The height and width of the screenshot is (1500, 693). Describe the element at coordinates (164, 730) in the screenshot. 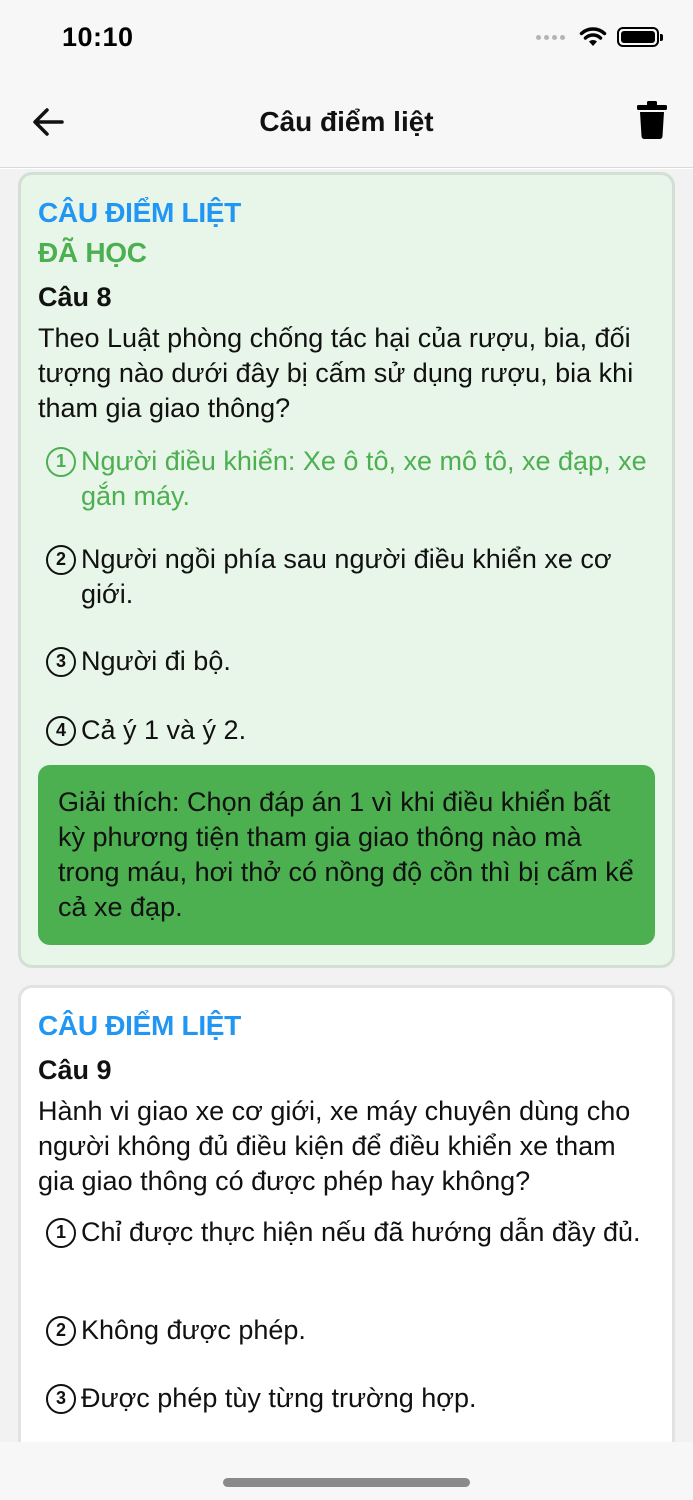

I see `answer-text: Cả ý 1 và ý 2.` at that location.